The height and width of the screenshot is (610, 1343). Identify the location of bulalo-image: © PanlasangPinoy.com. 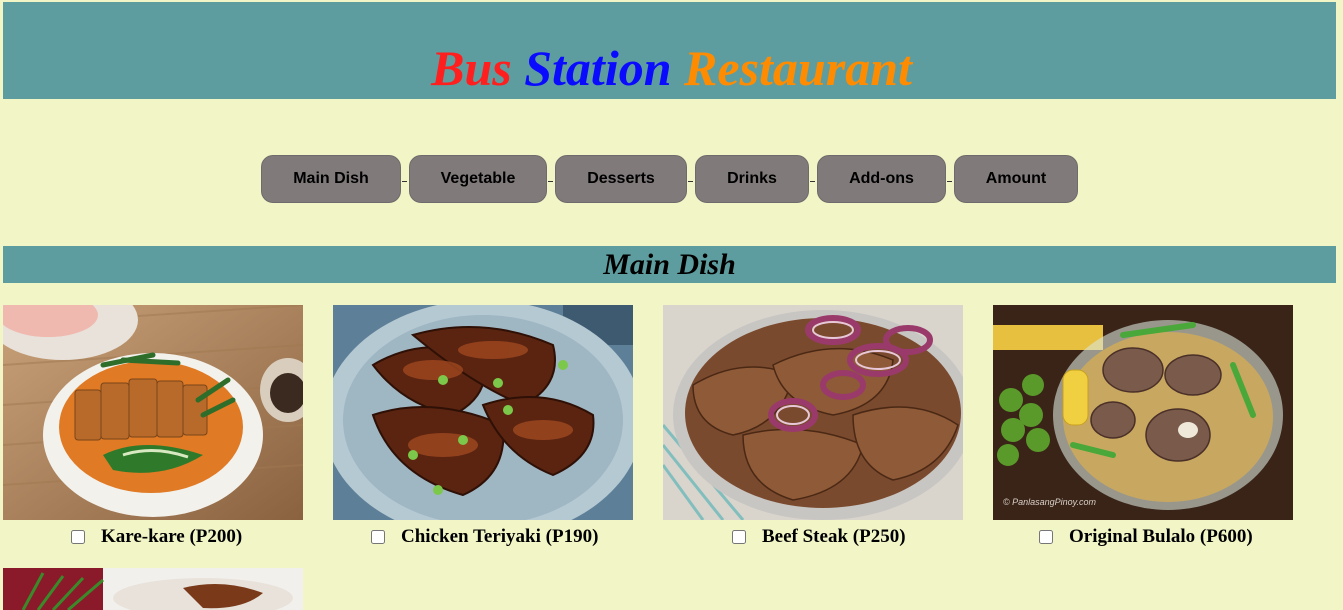
(1143, 412).